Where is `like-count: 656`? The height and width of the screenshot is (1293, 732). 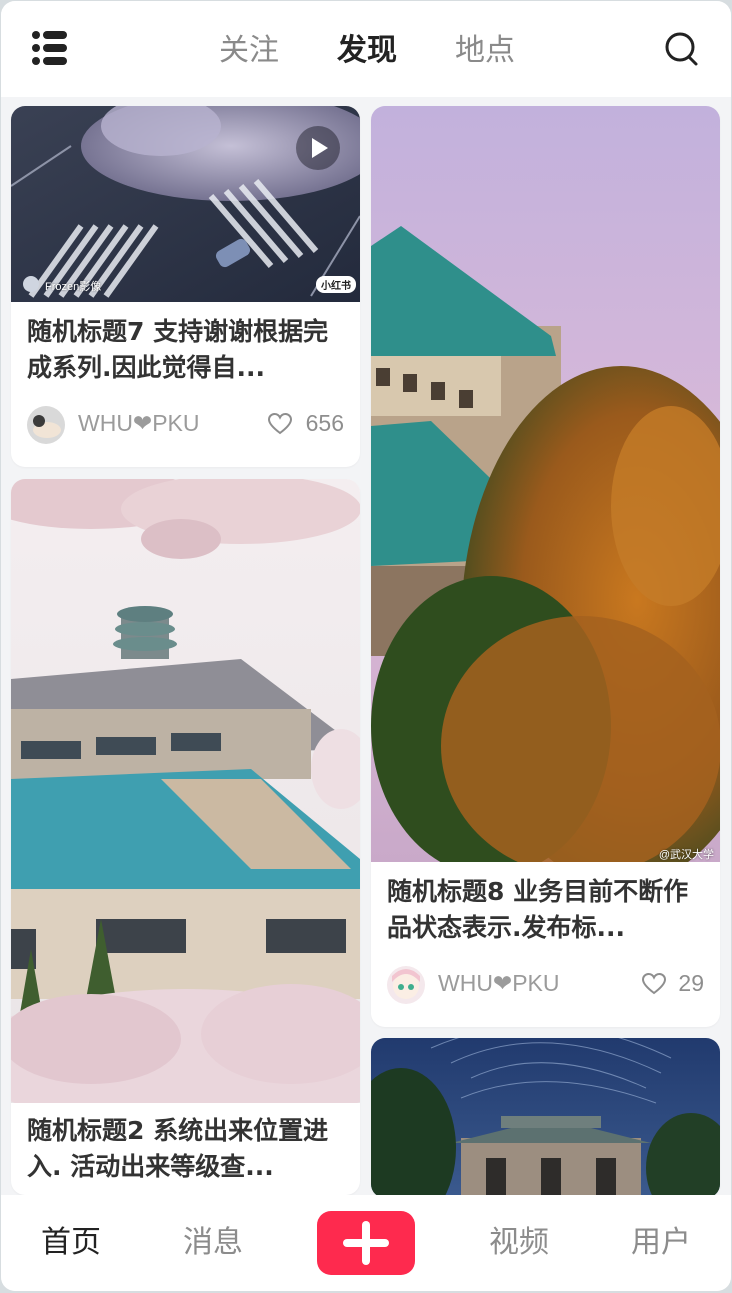
like-count: 656 is located at coordinates (324, 423).